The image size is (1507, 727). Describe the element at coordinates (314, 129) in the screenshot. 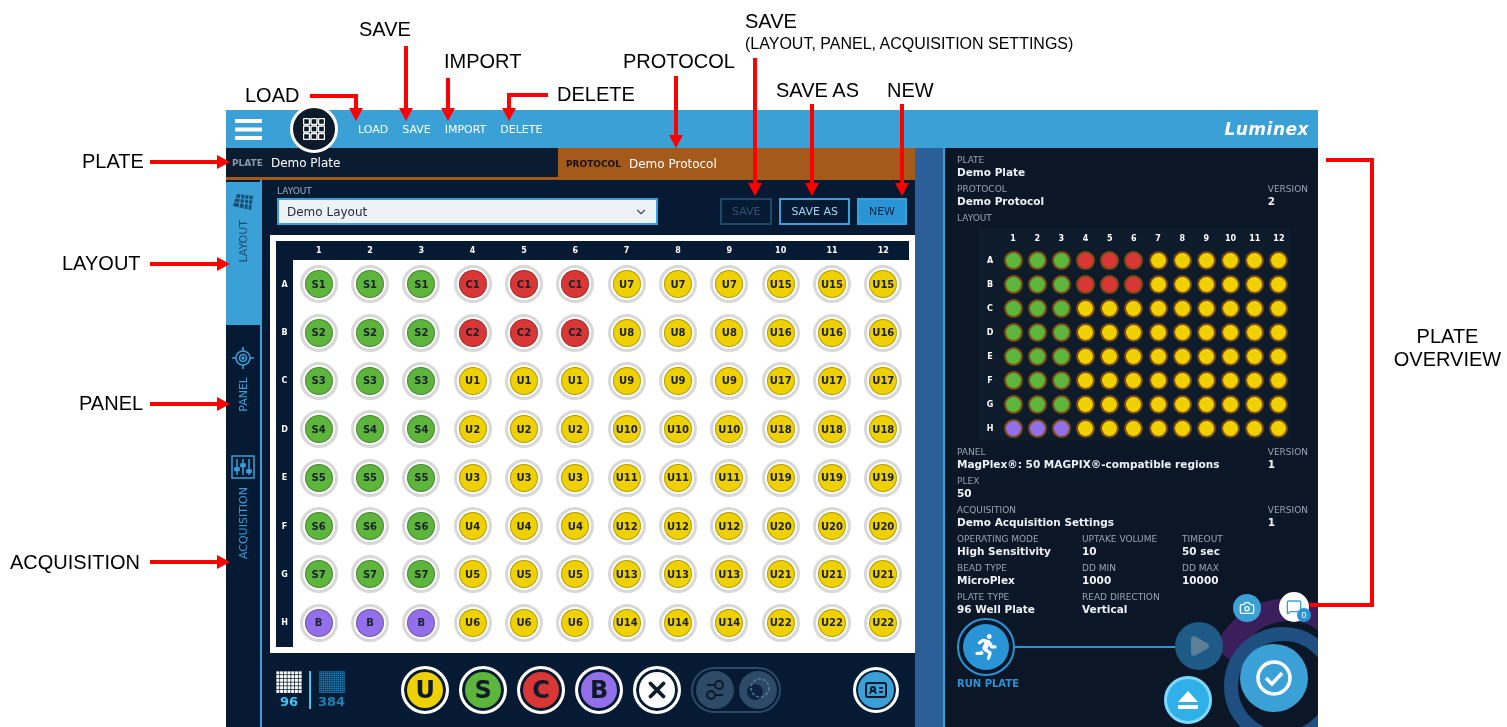

I see `plate-grid-button` at that location.